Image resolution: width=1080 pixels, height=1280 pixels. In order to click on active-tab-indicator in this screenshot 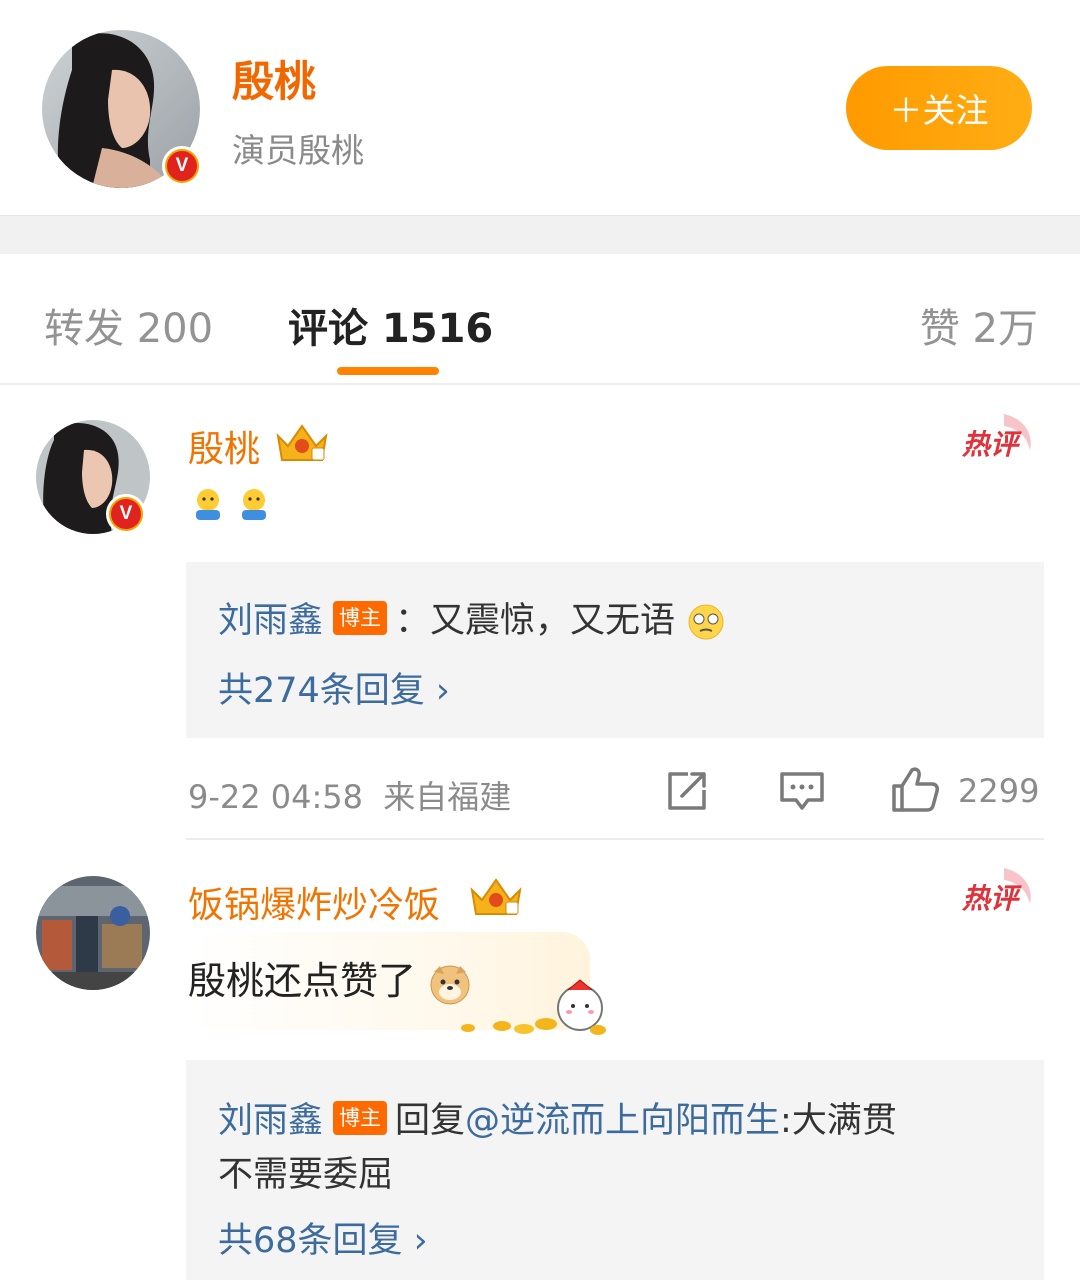, I will do `click(388, 371)`.